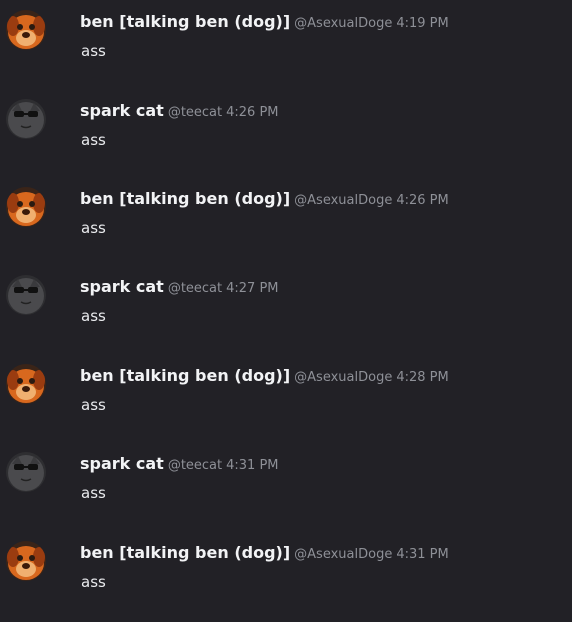 The width and height of the screenshot is (572, 622). I want to click on message-header: spark cat @teecat 4:27 PM, so click(179, 288).